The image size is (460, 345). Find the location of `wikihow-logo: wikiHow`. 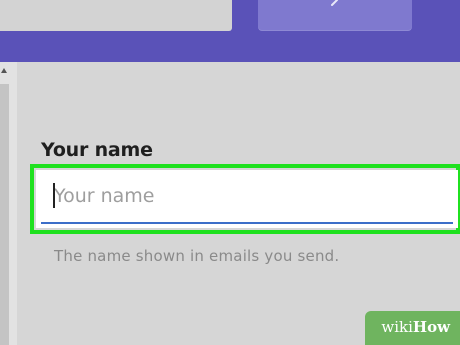

wikihow-logo: wikiHow is located at coordinates (415, 327).